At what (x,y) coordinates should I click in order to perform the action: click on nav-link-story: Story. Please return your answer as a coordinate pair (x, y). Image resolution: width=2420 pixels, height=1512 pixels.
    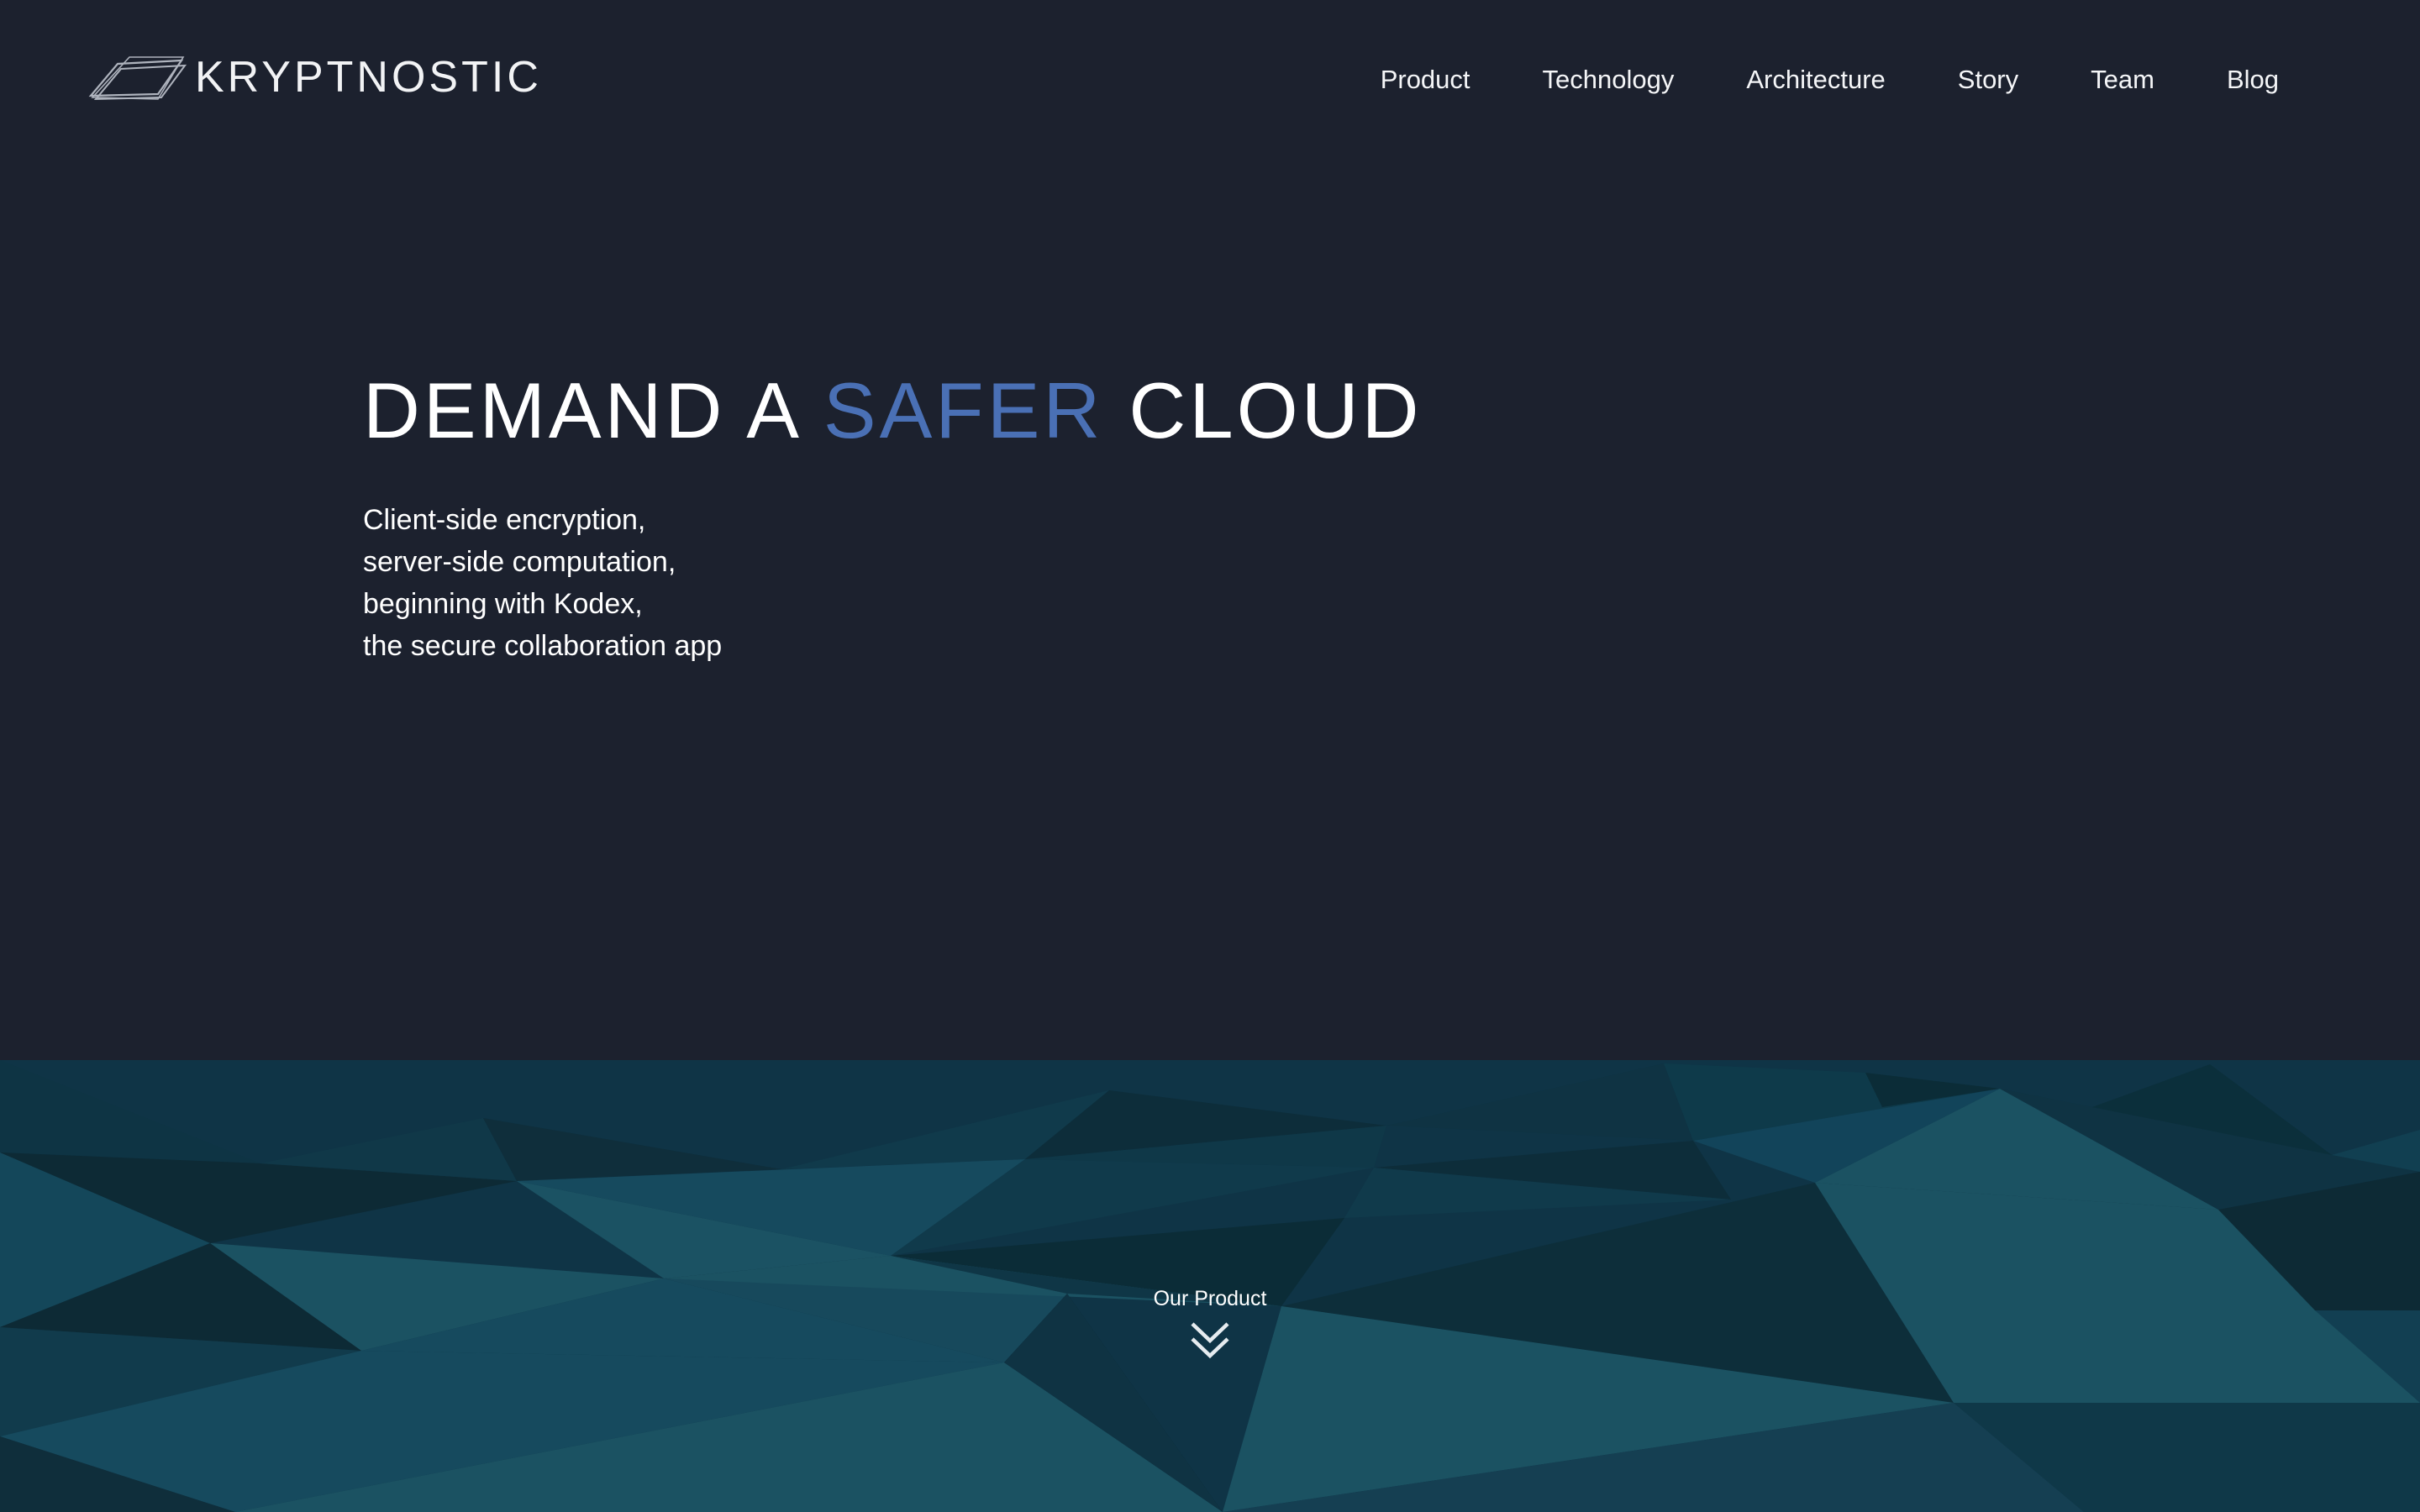
    Looking at the image, I should click on (1988, 79).